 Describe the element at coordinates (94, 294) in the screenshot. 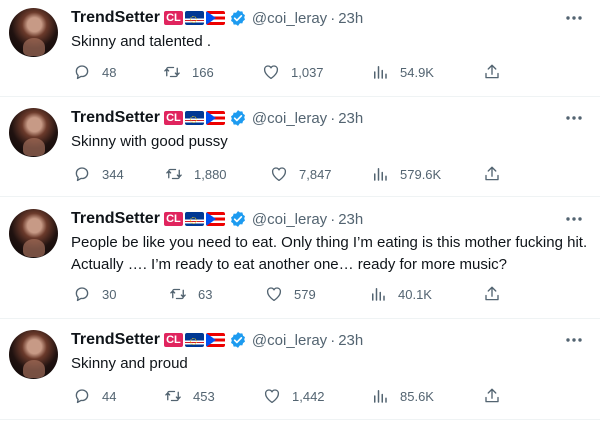

I see `reply-button: 30` at that location.